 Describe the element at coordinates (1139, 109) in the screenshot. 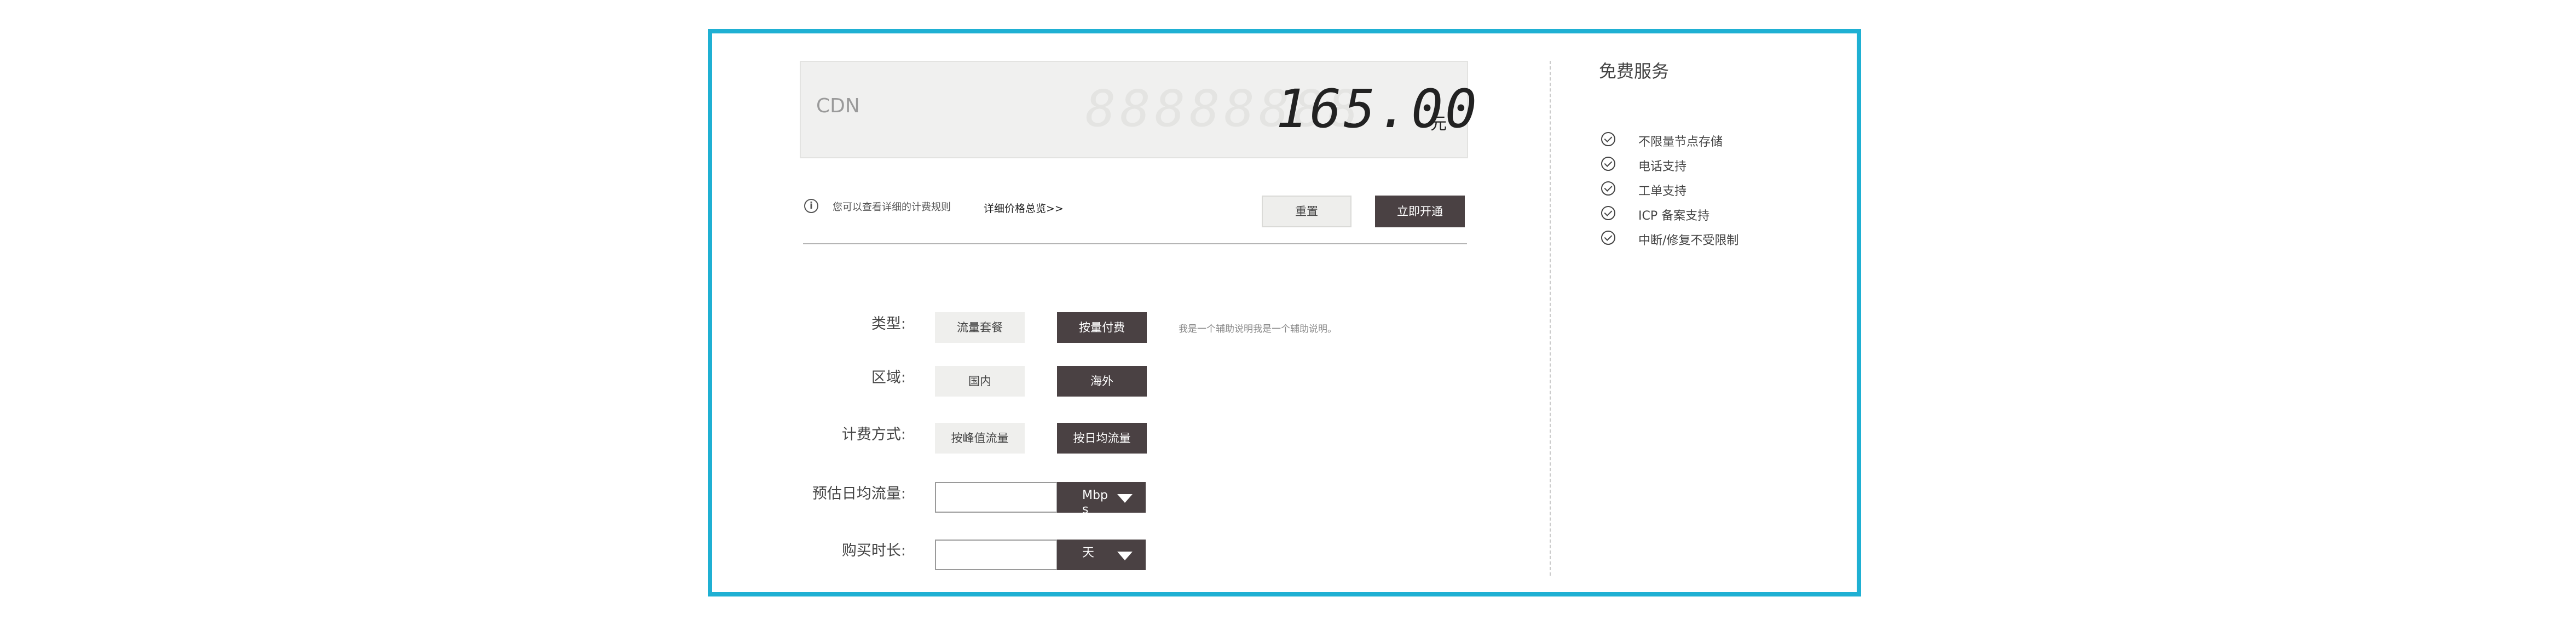

I see `price-display: CDN 88888888 165.00 元` at that location.